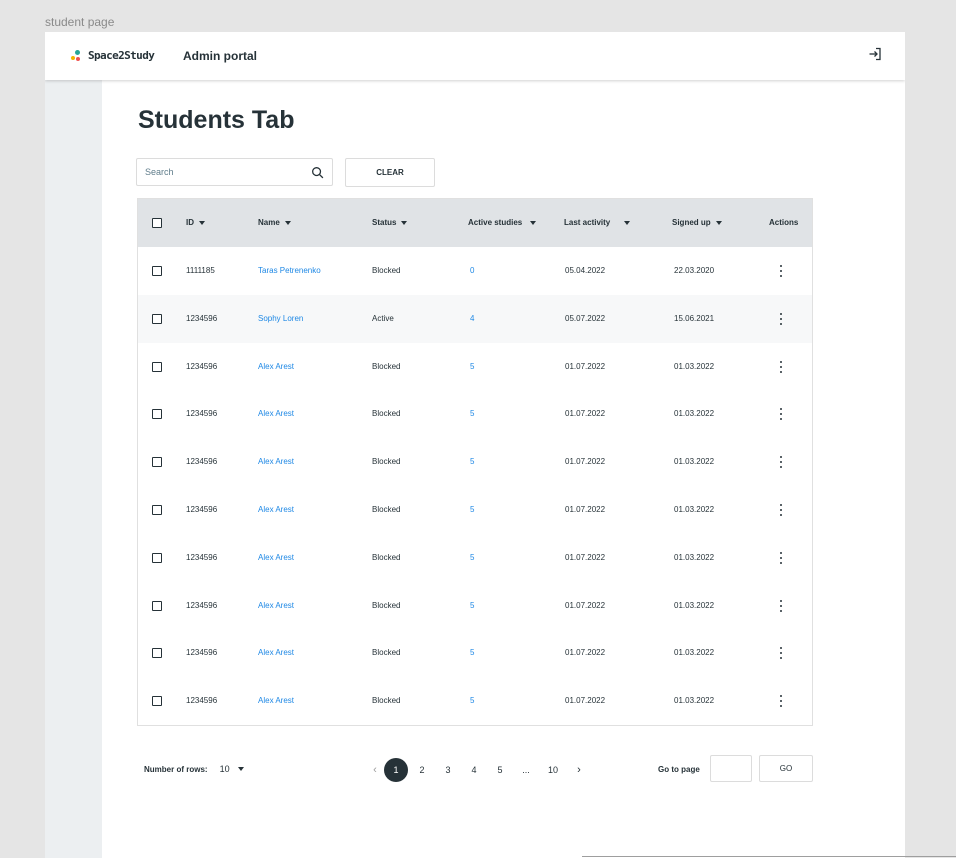  What do you see at coordinates (384, 222) in the screenshot?
I see `column-status-label: Status` at bounding box center [384, 222].